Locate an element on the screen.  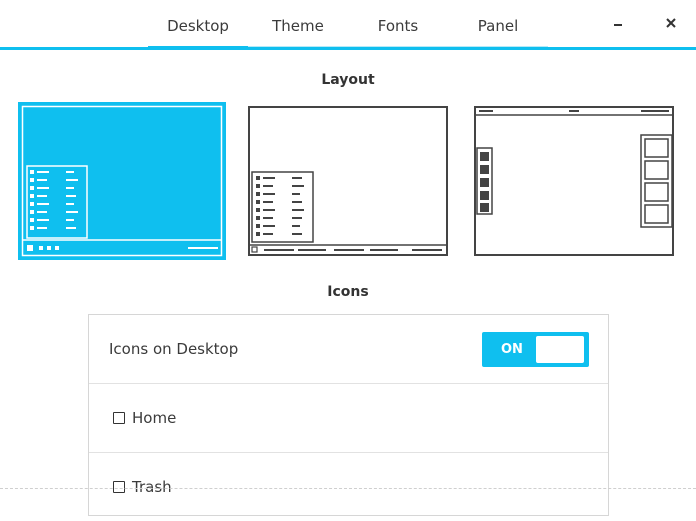
trash-checkbox-item: Trash is located at coordinates (142, 487).